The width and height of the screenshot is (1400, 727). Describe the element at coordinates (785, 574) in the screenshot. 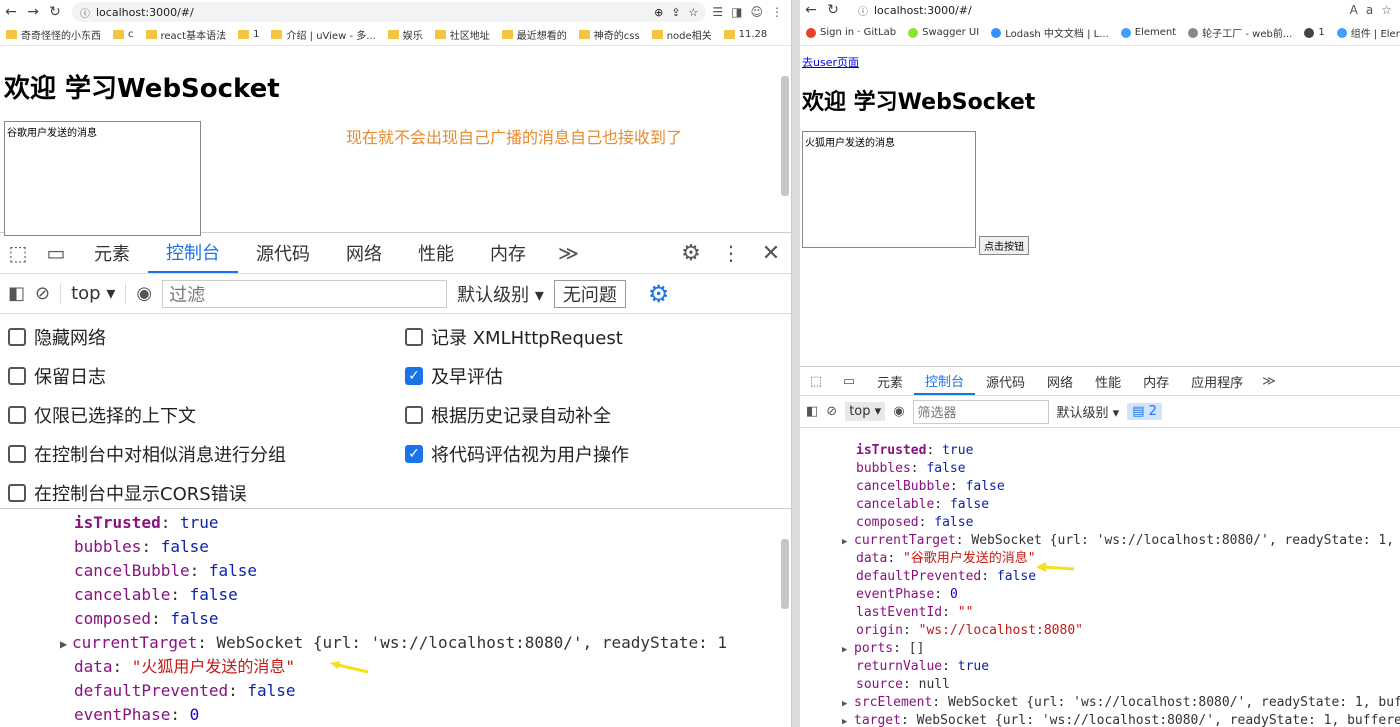

I see `console-scrollbar` at that location.